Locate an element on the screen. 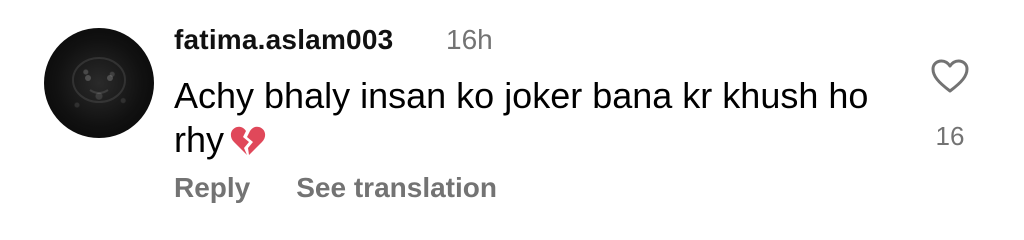  avatar is located at coordinates (99, 83).